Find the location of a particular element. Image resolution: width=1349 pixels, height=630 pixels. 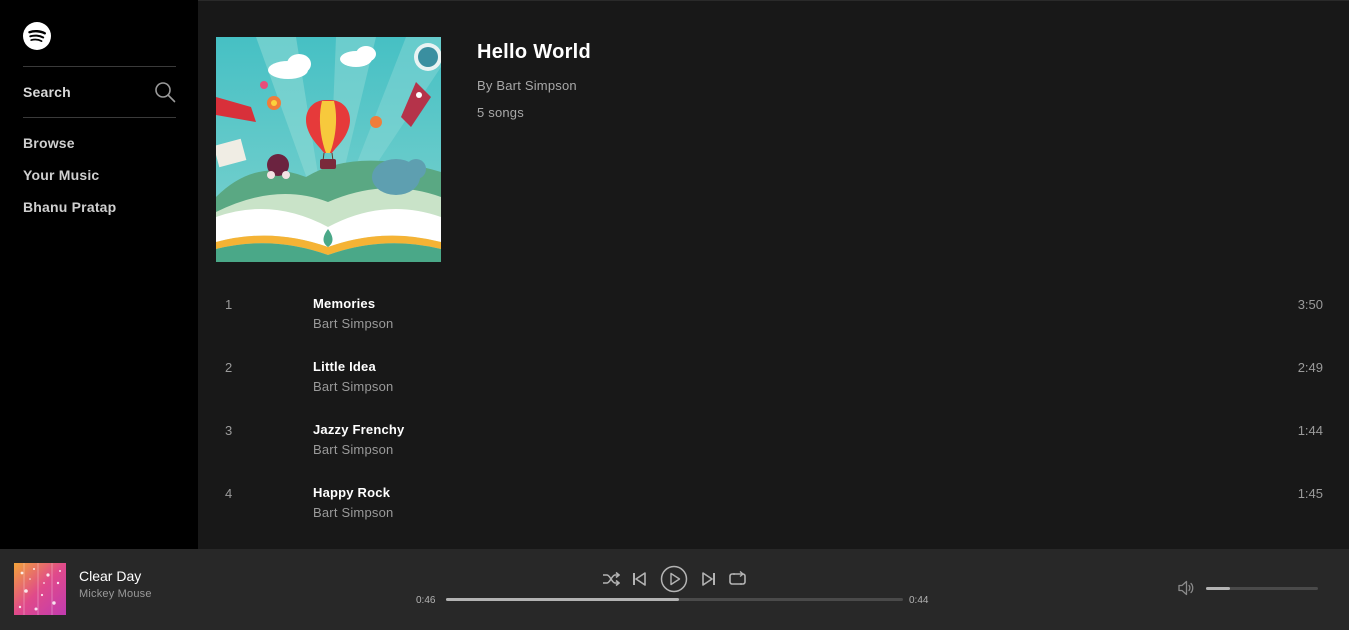

playlist-title: Hello World is located at coordinates (534, 52).